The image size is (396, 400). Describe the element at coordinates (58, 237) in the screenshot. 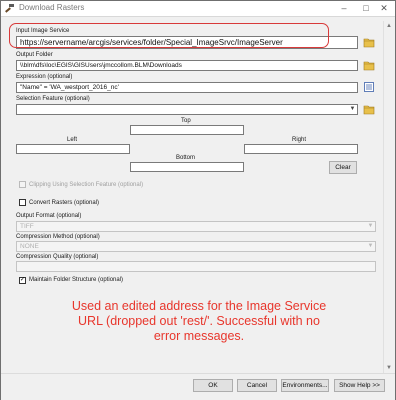

I see `compression-method-label: Compression Method (optional)` at that location.